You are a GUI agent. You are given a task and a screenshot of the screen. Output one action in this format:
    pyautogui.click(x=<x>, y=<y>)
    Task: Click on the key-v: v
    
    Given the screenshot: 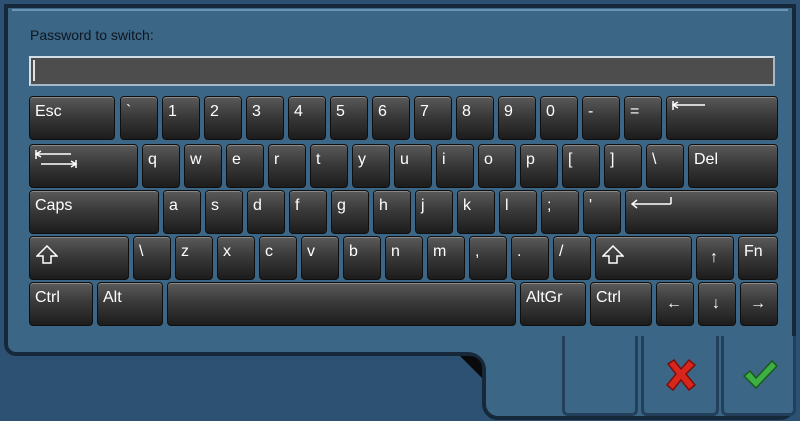 What is the action you would take?
    pyautogui.click(x=320, y=258)
    